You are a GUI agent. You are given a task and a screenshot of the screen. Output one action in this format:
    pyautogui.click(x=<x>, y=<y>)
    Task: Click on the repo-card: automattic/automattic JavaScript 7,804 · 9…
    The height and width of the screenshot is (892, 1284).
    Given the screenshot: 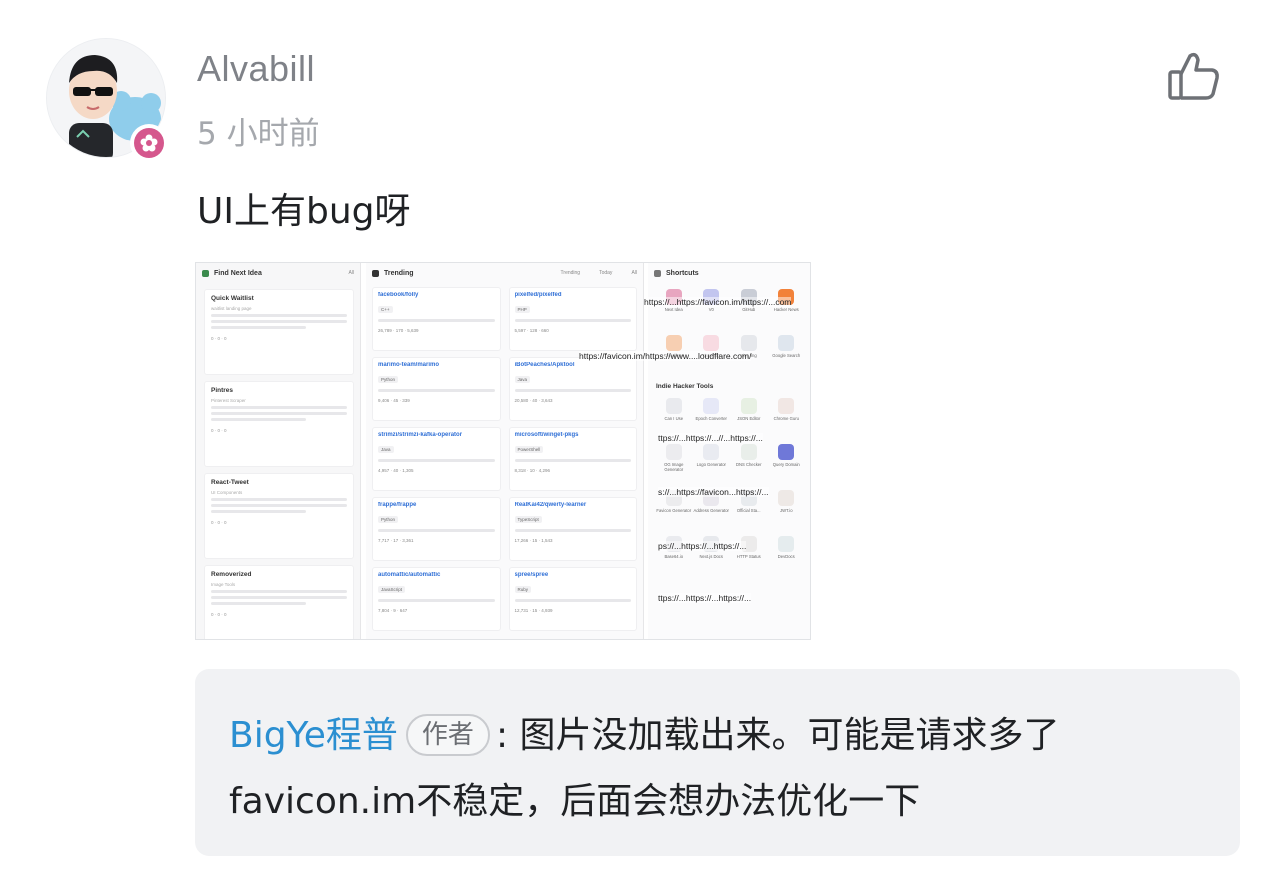 What is the action you would take?
    pyautogui.click(x=436, y=599)
    